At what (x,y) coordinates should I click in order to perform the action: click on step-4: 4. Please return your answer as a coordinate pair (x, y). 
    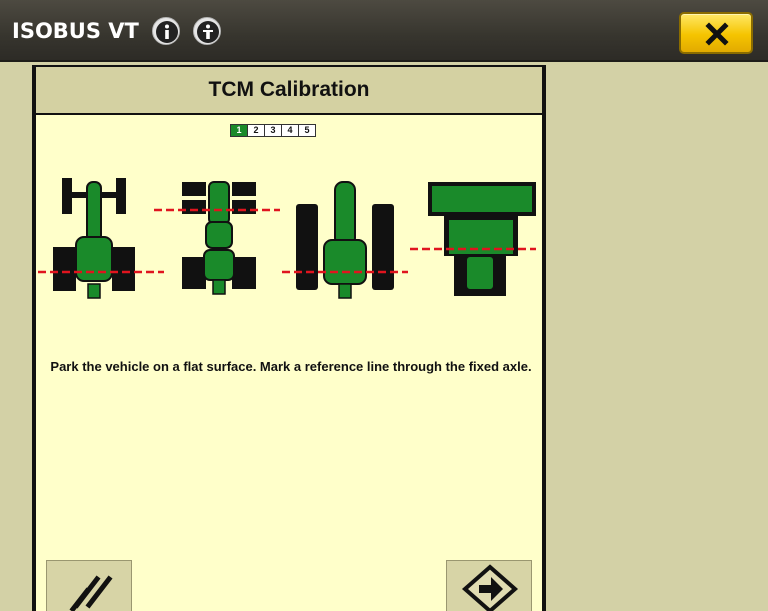
    Looking at the image, I should click on (290, 130).